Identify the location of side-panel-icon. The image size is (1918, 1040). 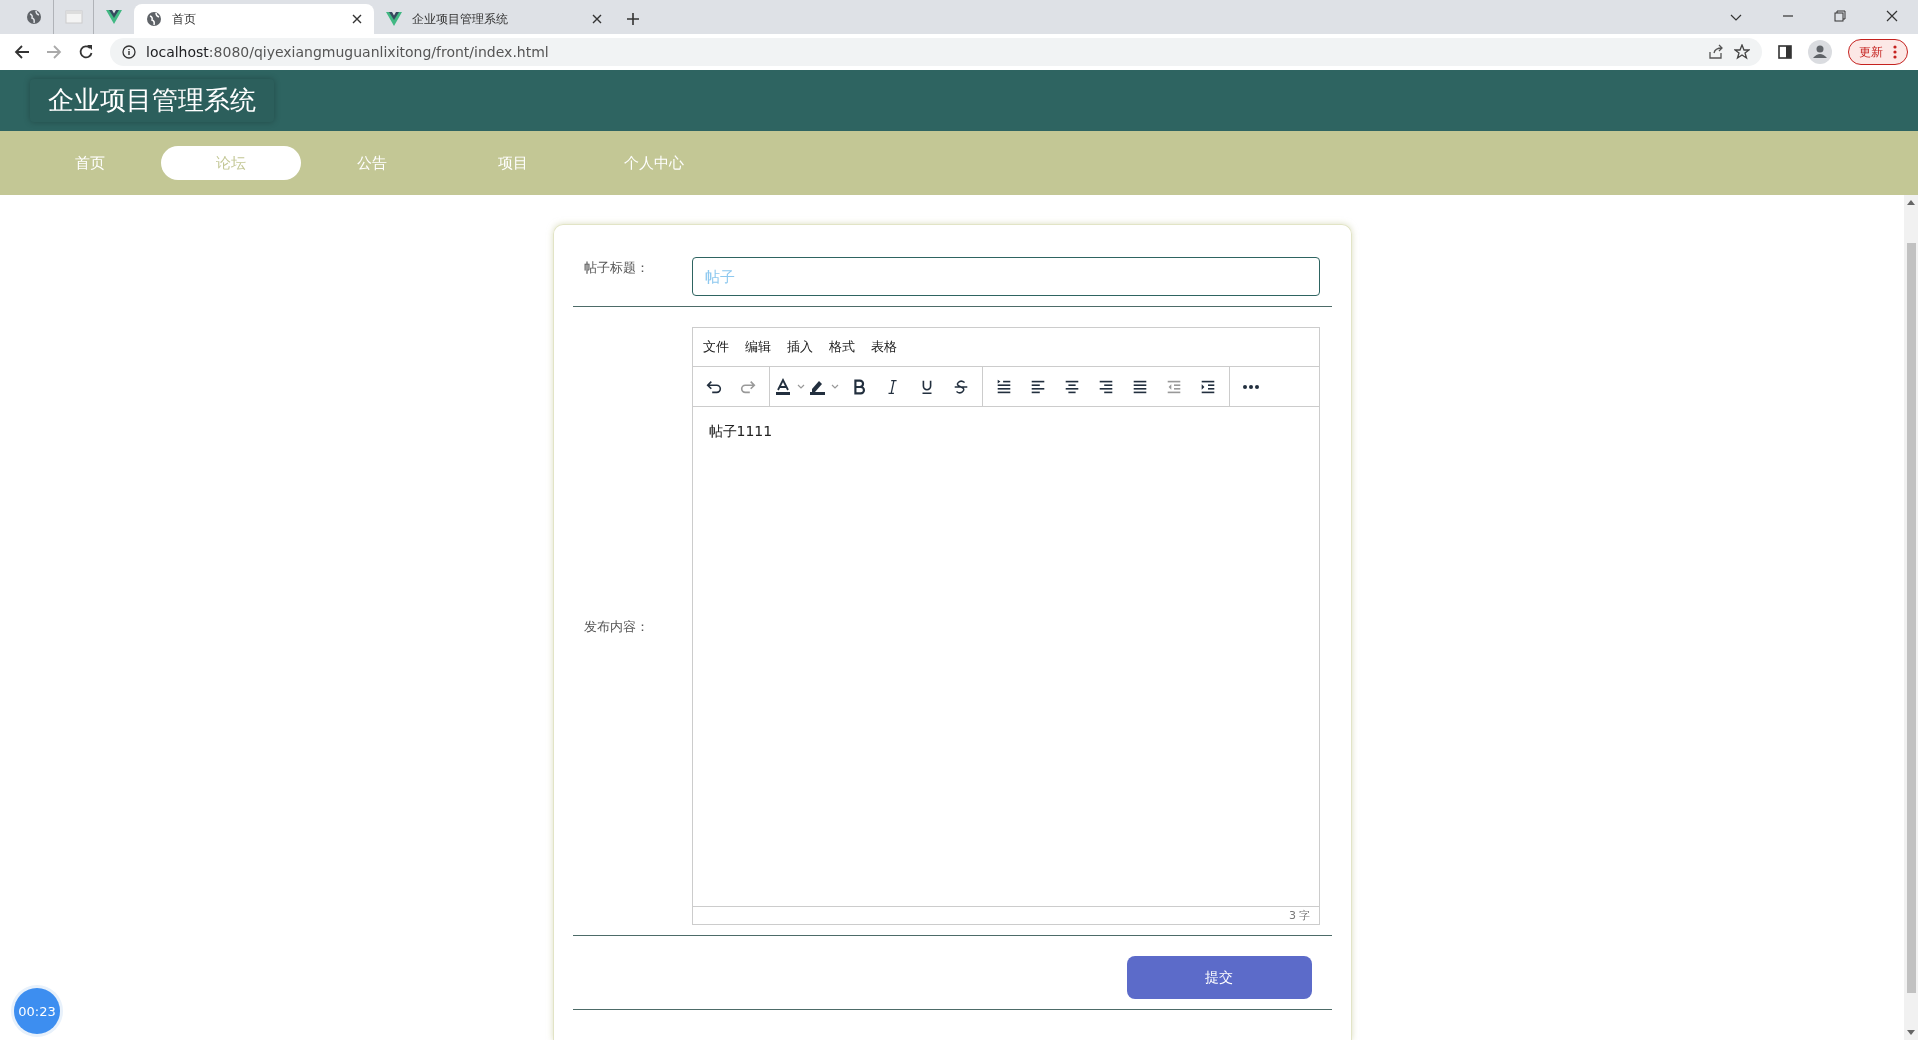
(1785, 52).